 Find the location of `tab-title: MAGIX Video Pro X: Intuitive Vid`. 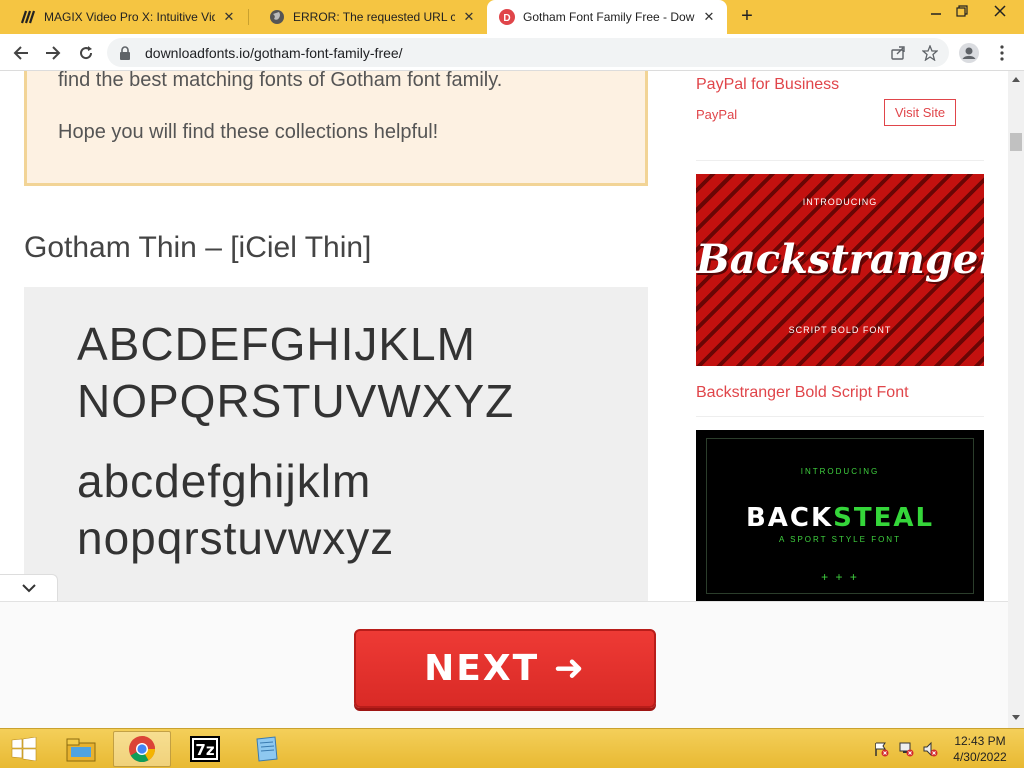

tab-title: MAGIX Video Pro X: Intuitive Vid is located at coordinates (129, 17).